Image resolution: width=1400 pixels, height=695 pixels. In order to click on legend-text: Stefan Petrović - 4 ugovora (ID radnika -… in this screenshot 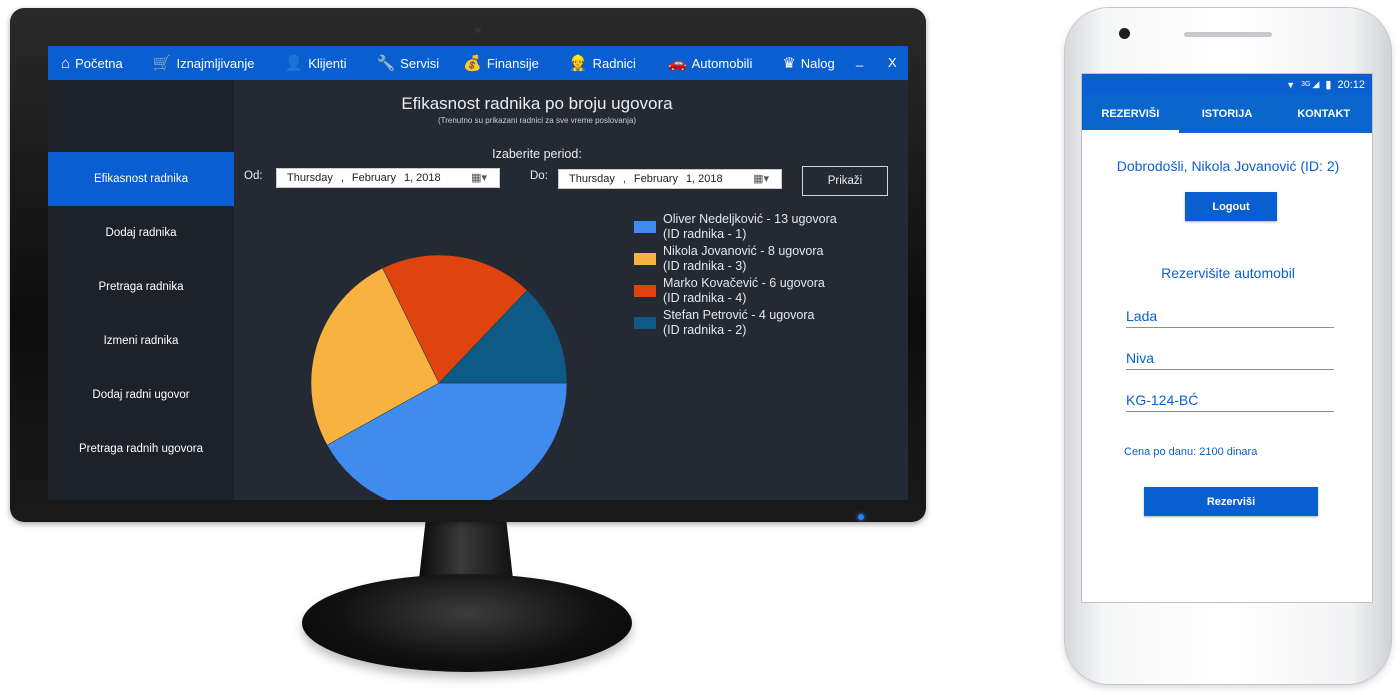, I will do `click(763, 323)`.